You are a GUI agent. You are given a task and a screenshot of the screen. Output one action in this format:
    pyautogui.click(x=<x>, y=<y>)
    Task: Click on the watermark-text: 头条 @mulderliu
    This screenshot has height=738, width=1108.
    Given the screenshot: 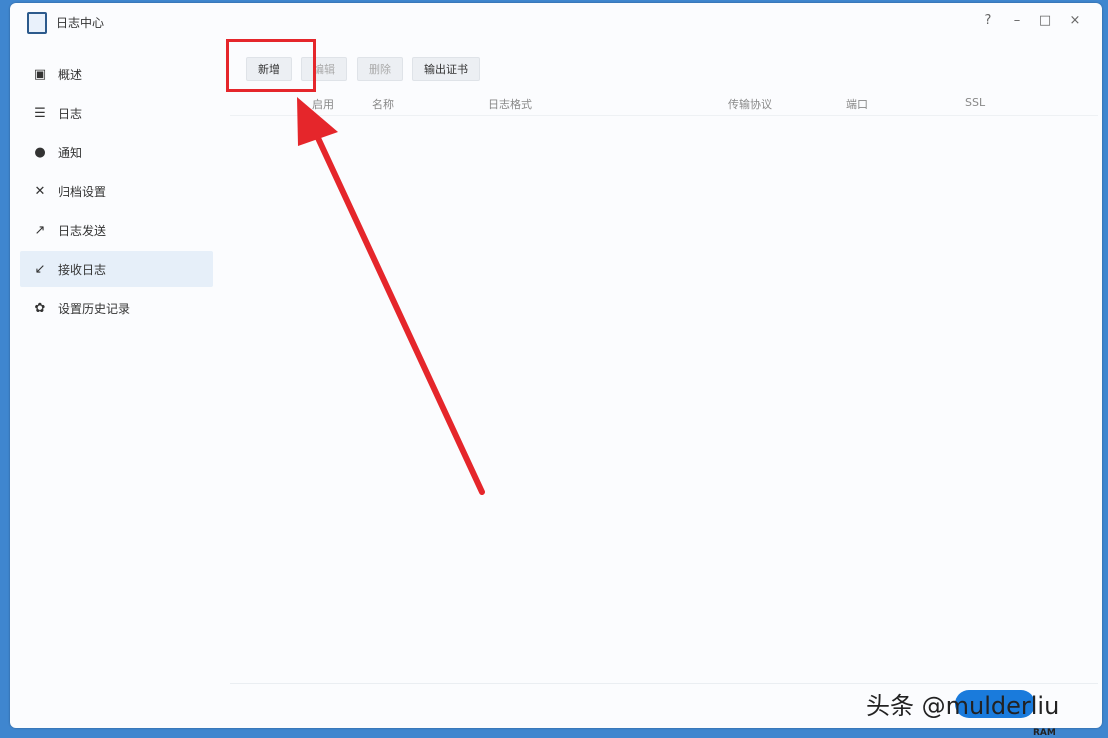 What is the action you would take?
    pyautogui.click(x=963, y=706)
    